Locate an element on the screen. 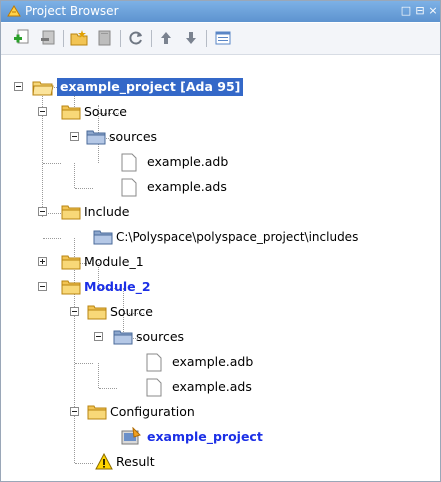 The image size is (441, 482). move-down-icon is located at coordinates (191, 38).